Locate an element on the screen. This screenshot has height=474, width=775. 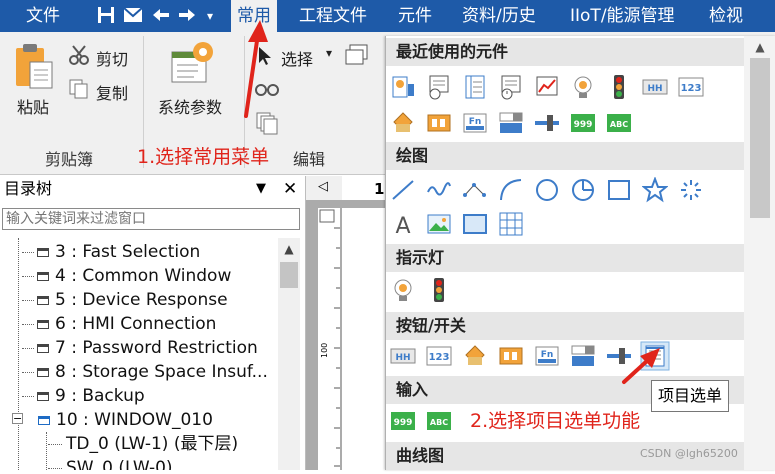
gallery-scrollbar: ▲ is located at coordinates (759, 253).